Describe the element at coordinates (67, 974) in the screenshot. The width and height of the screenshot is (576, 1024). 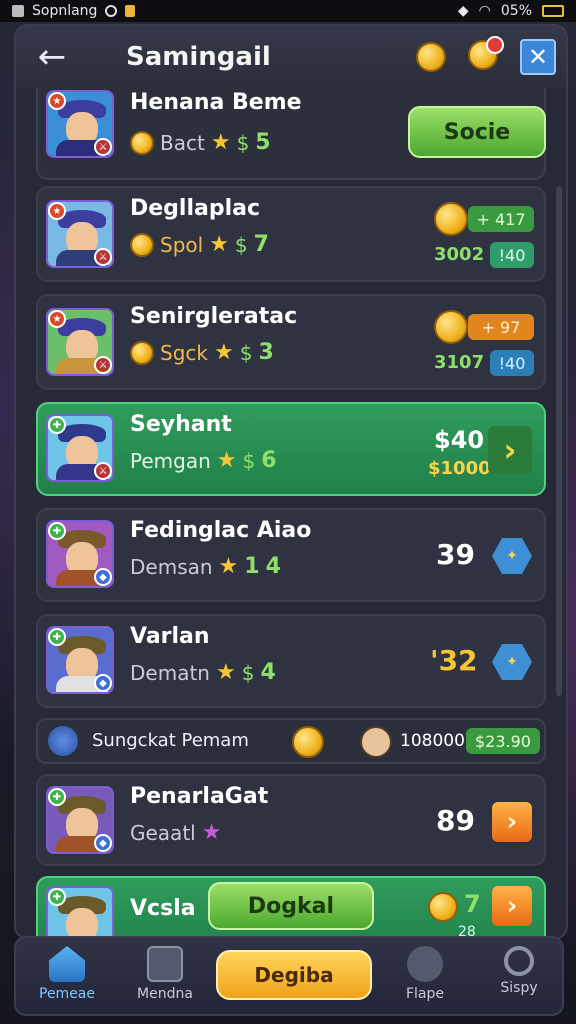
I see `nav-item-home: Pemeae` at that location.